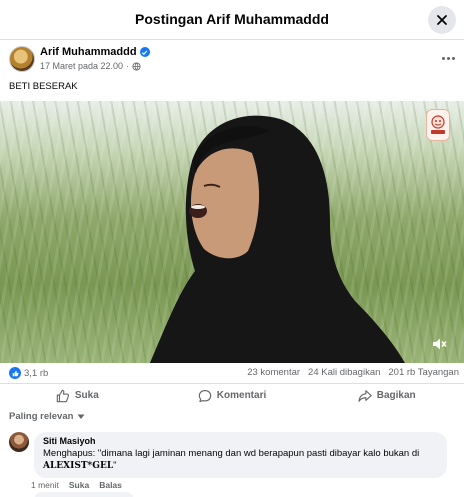  I want to click on like-button-label: Suka, so click(86, 395).